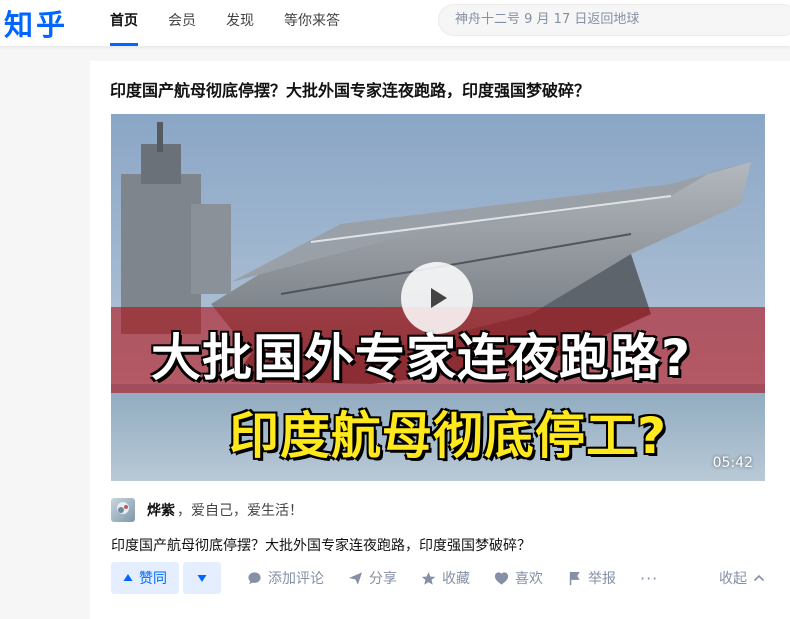  Describe the element at coordinates (383, 579) in the screenshot. I see `share-label: 分享` at that location.